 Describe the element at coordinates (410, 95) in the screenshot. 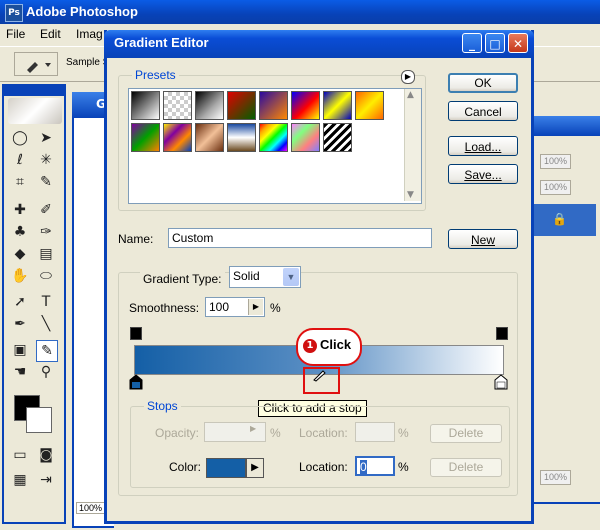

I see `scroll-up-icon: ▲` at that location.